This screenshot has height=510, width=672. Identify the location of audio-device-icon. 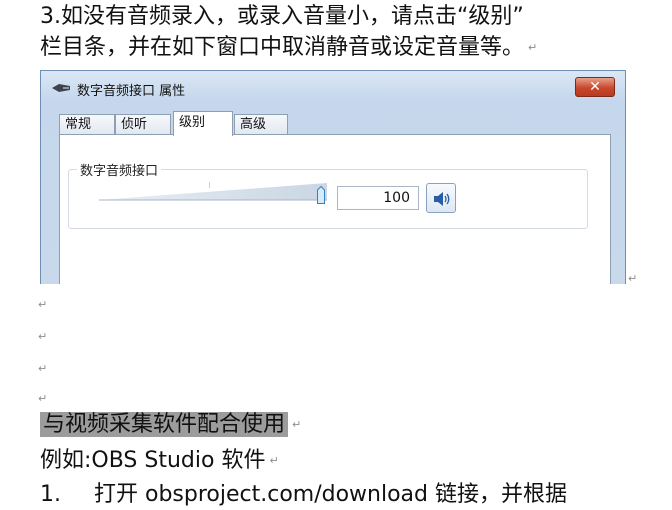
(61, 88).